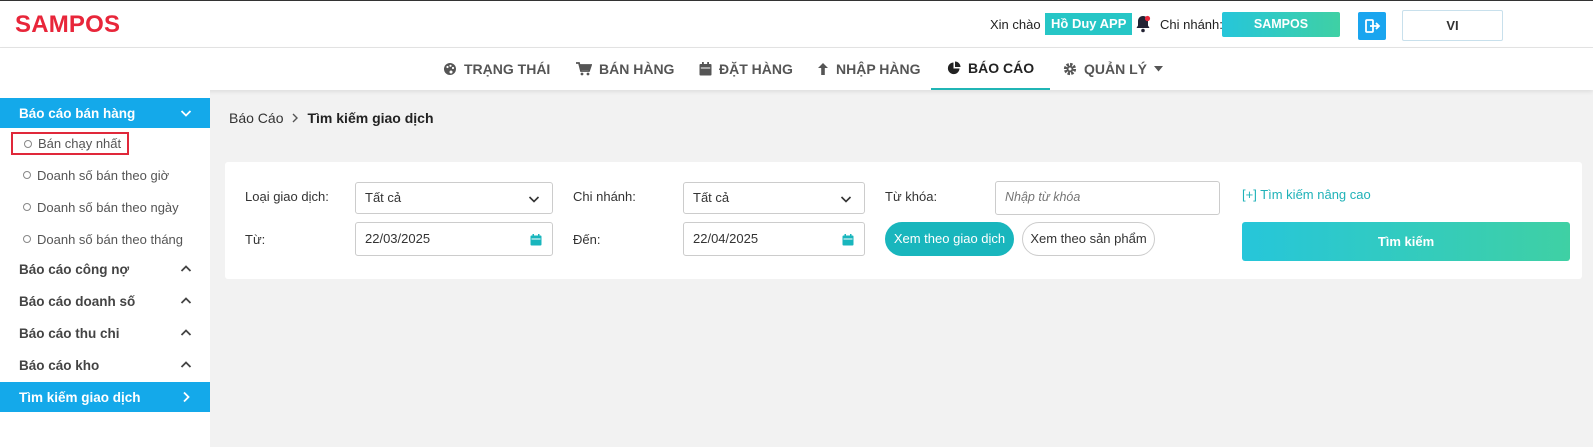 The height and width of the screenshot is (447, 1593). Describe the element at coordinates (256, 118) in the screenshot. I see `breadcrumb-parent: Báo Cáo` at that location.